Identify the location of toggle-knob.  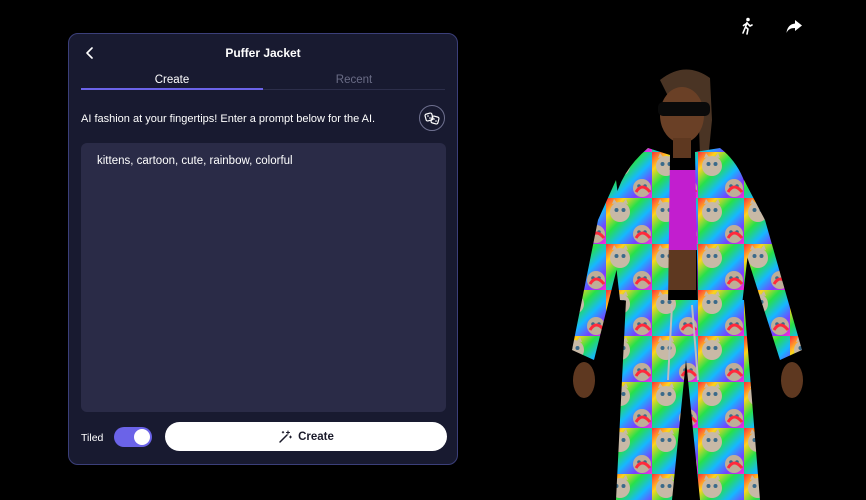
(142, 437).